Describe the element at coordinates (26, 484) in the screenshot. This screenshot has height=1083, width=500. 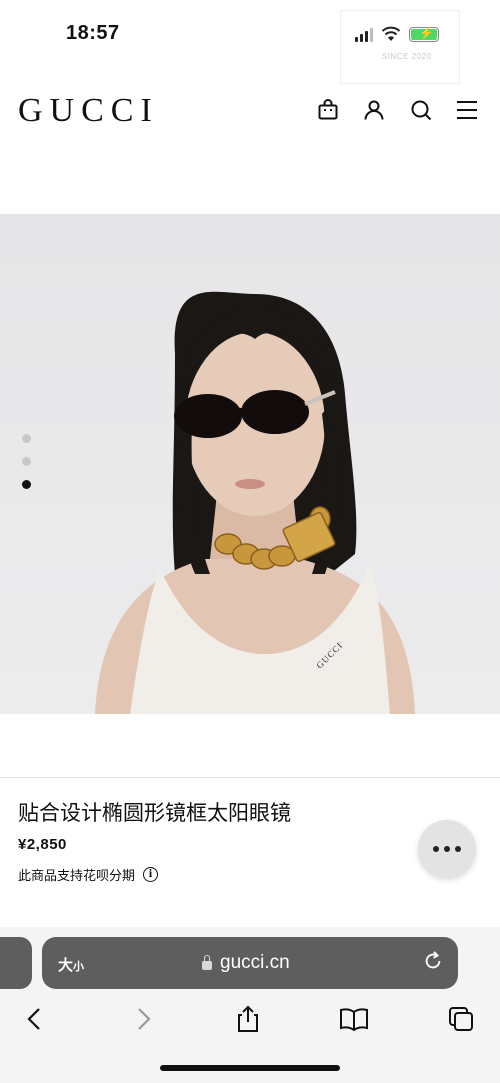
I see `carousel-dot-active` at that location.